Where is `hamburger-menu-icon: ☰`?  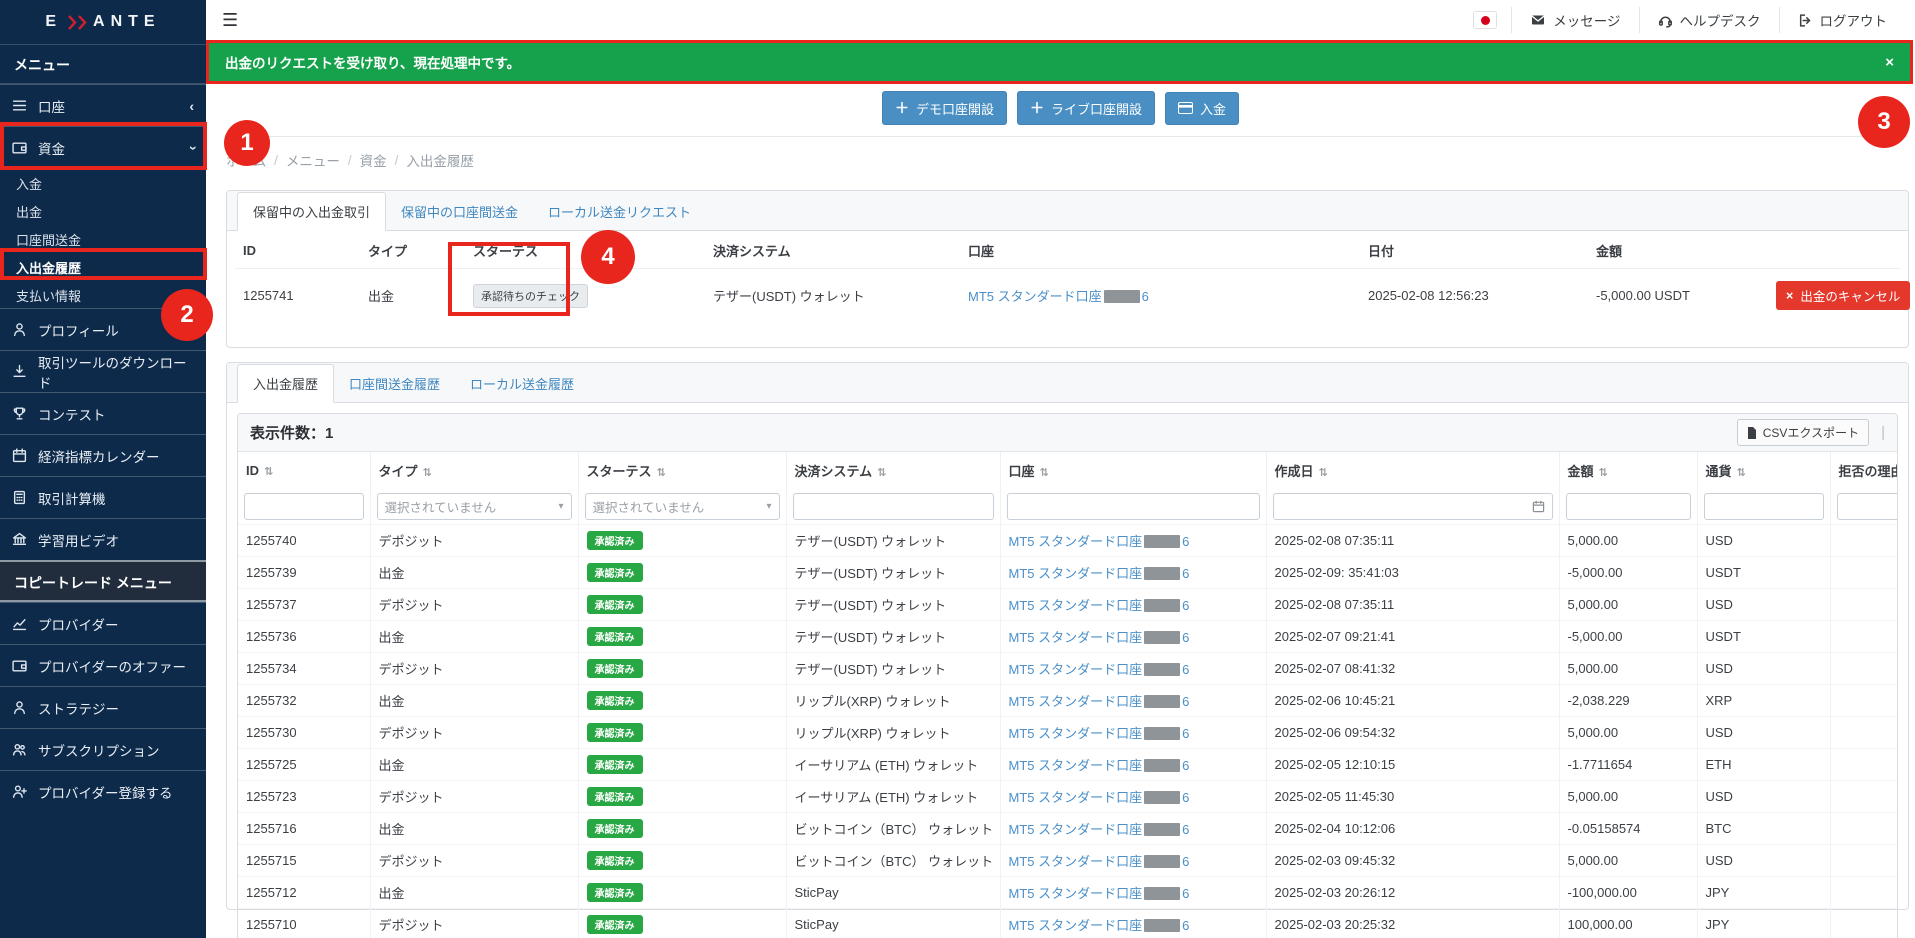
hamburger-menu-icon: ☰ is located at coordinates (230, 20).